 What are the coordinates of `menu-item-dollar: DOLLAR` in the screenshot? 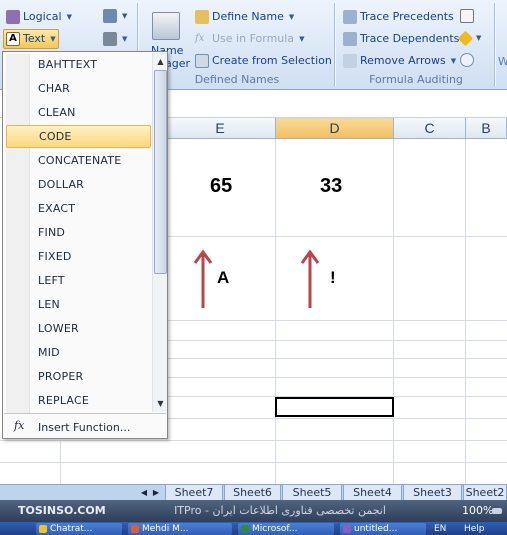 It's located at (78, 184).